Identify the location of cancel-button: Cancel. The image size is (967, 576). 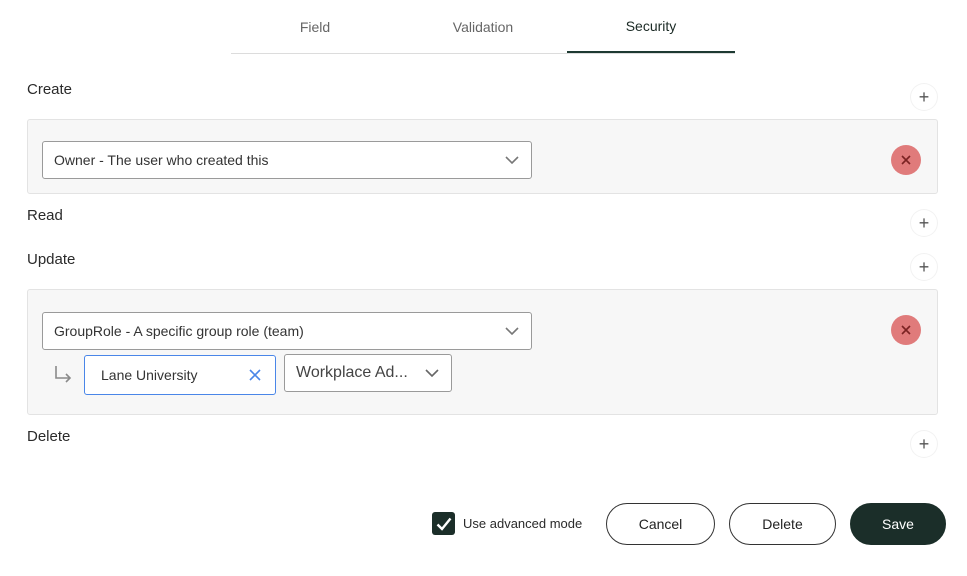
(660, 524).